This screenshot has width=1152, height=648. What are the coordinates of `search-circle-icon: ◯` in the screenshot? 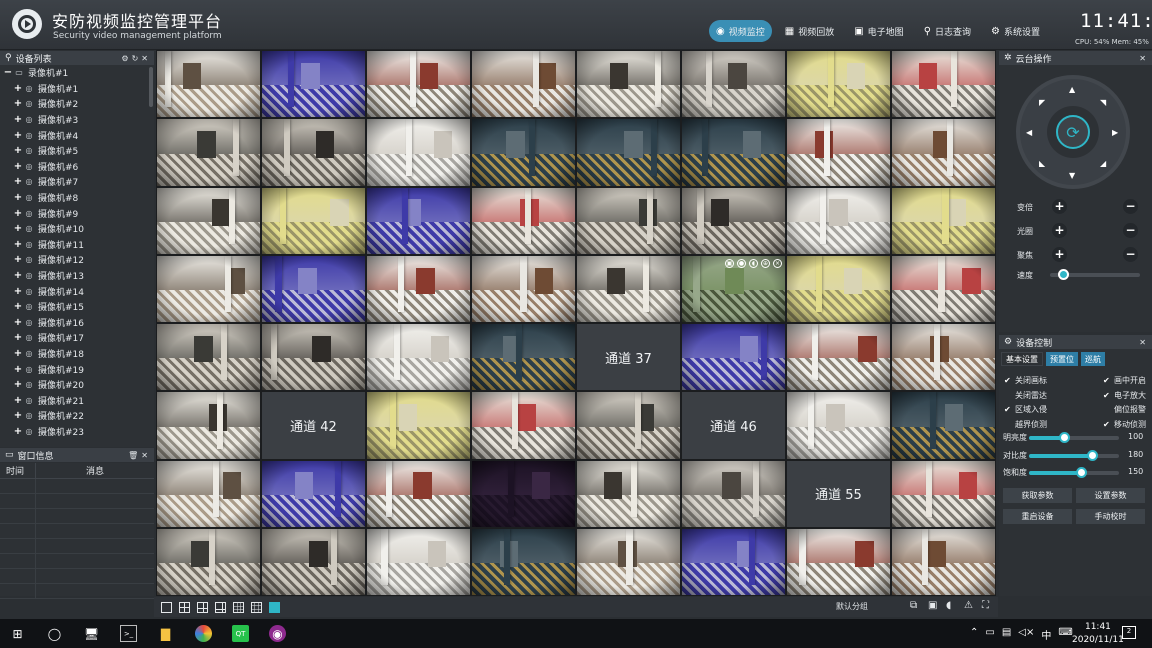 It's located at (54, 633).